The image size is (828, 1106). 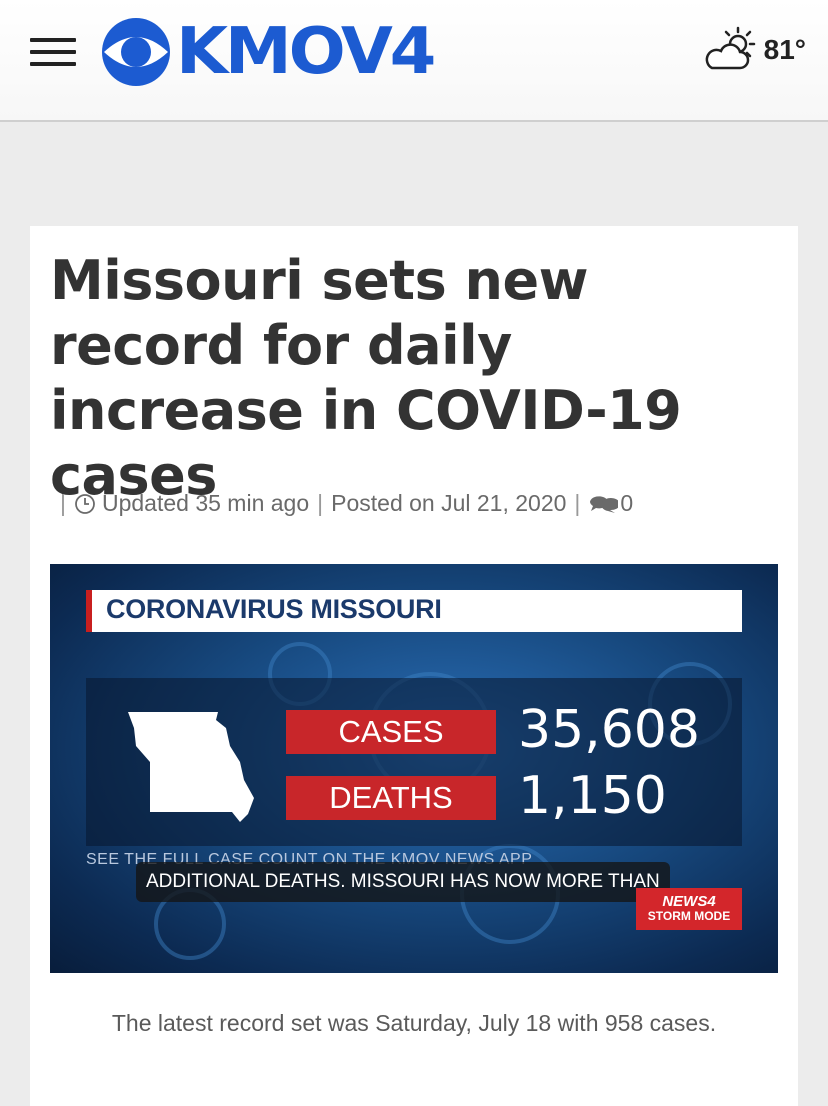 I want to click on site-header: KMOV4 81°, so click(x=414, y=61).